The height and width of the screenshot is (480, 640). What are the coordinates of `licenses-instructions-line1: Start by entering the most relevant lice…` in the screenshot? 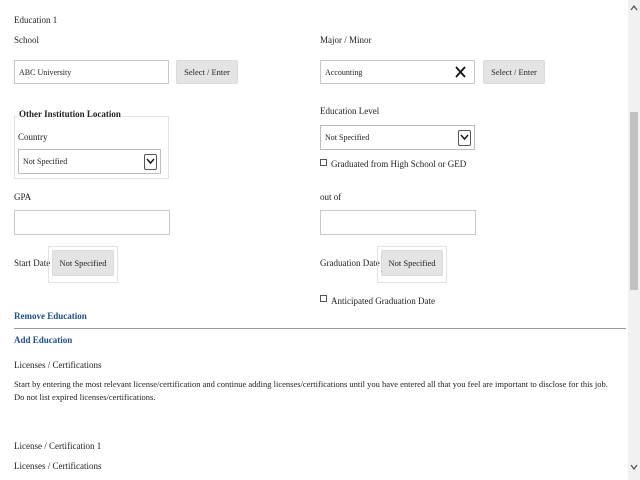 It's located at (311, 384).